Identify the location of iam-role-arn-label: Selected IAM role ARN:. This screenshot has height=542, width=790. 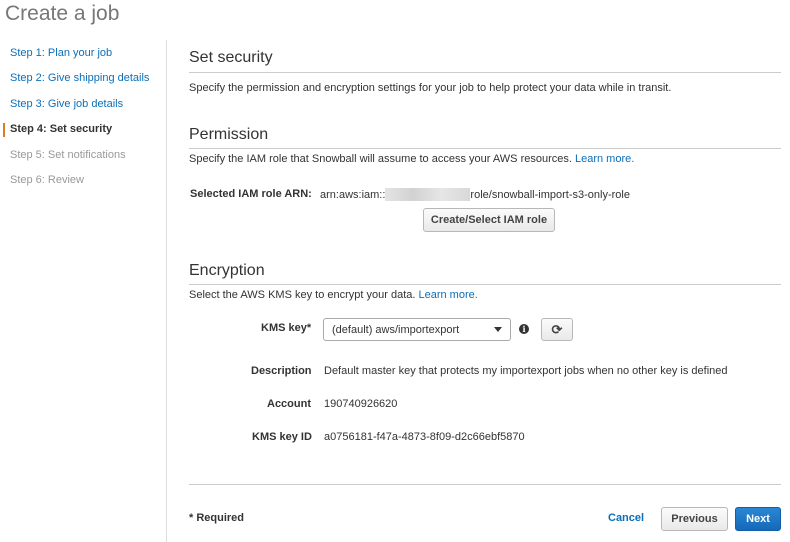
(251, 194).